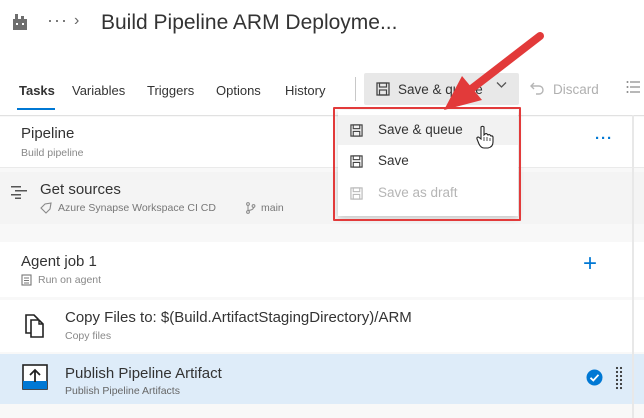 Image resolution: width=644 pixels, height=418 pixels. Describe the element at coordinates (238, 90) in the screenshot. I see `tab-options: Options` at that location.